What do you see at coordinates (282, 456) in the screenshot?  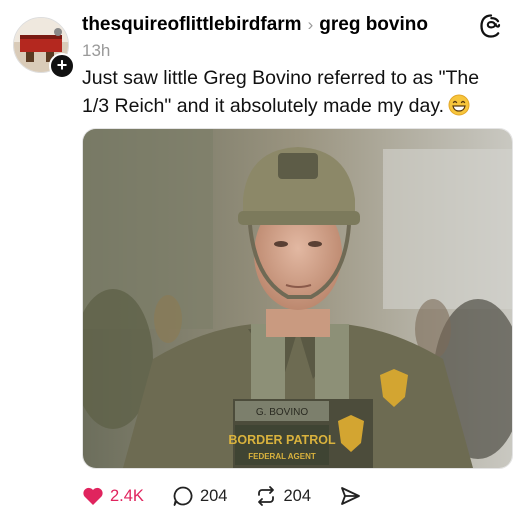 I see `patch-line2: FEDERAL AGENT` at bounding box center [282, 456].